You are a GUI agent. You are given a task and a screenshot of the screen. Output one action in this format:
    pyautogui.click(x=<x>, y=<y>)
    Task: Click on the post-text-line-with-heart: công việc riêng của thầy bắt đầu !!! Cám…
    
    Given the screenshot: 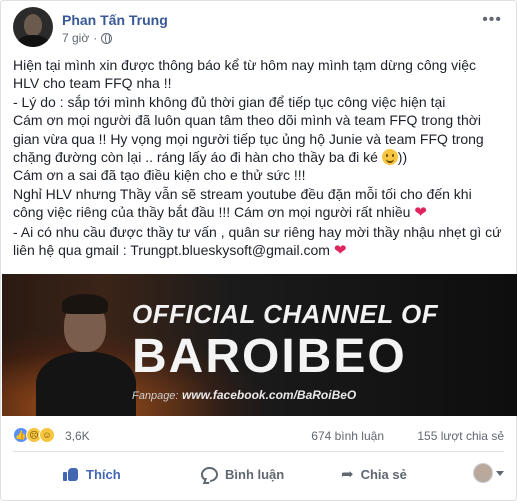 What is the action you would take?
    pyautogui.click(x=260, y=212)
    